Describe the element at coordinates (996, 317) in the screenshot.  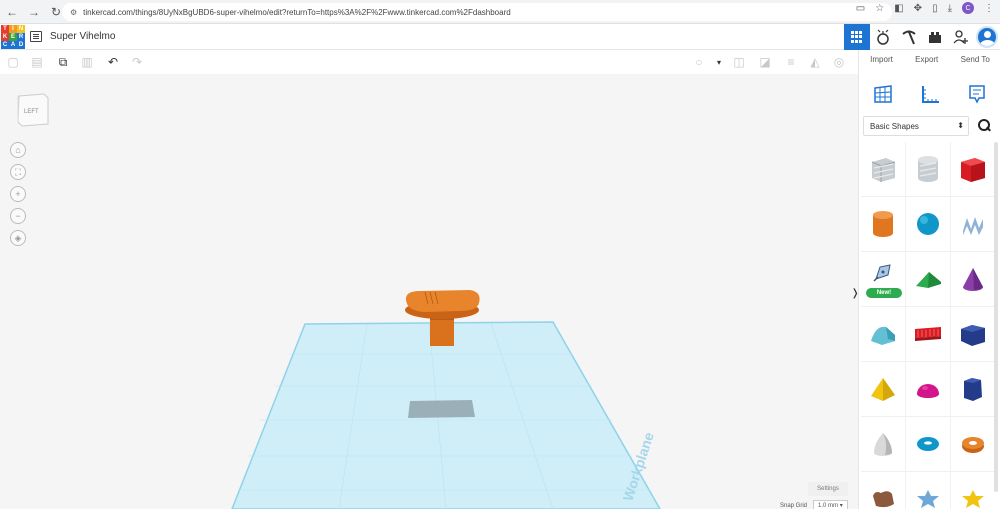
I see `panel-scrollbar` at that location.